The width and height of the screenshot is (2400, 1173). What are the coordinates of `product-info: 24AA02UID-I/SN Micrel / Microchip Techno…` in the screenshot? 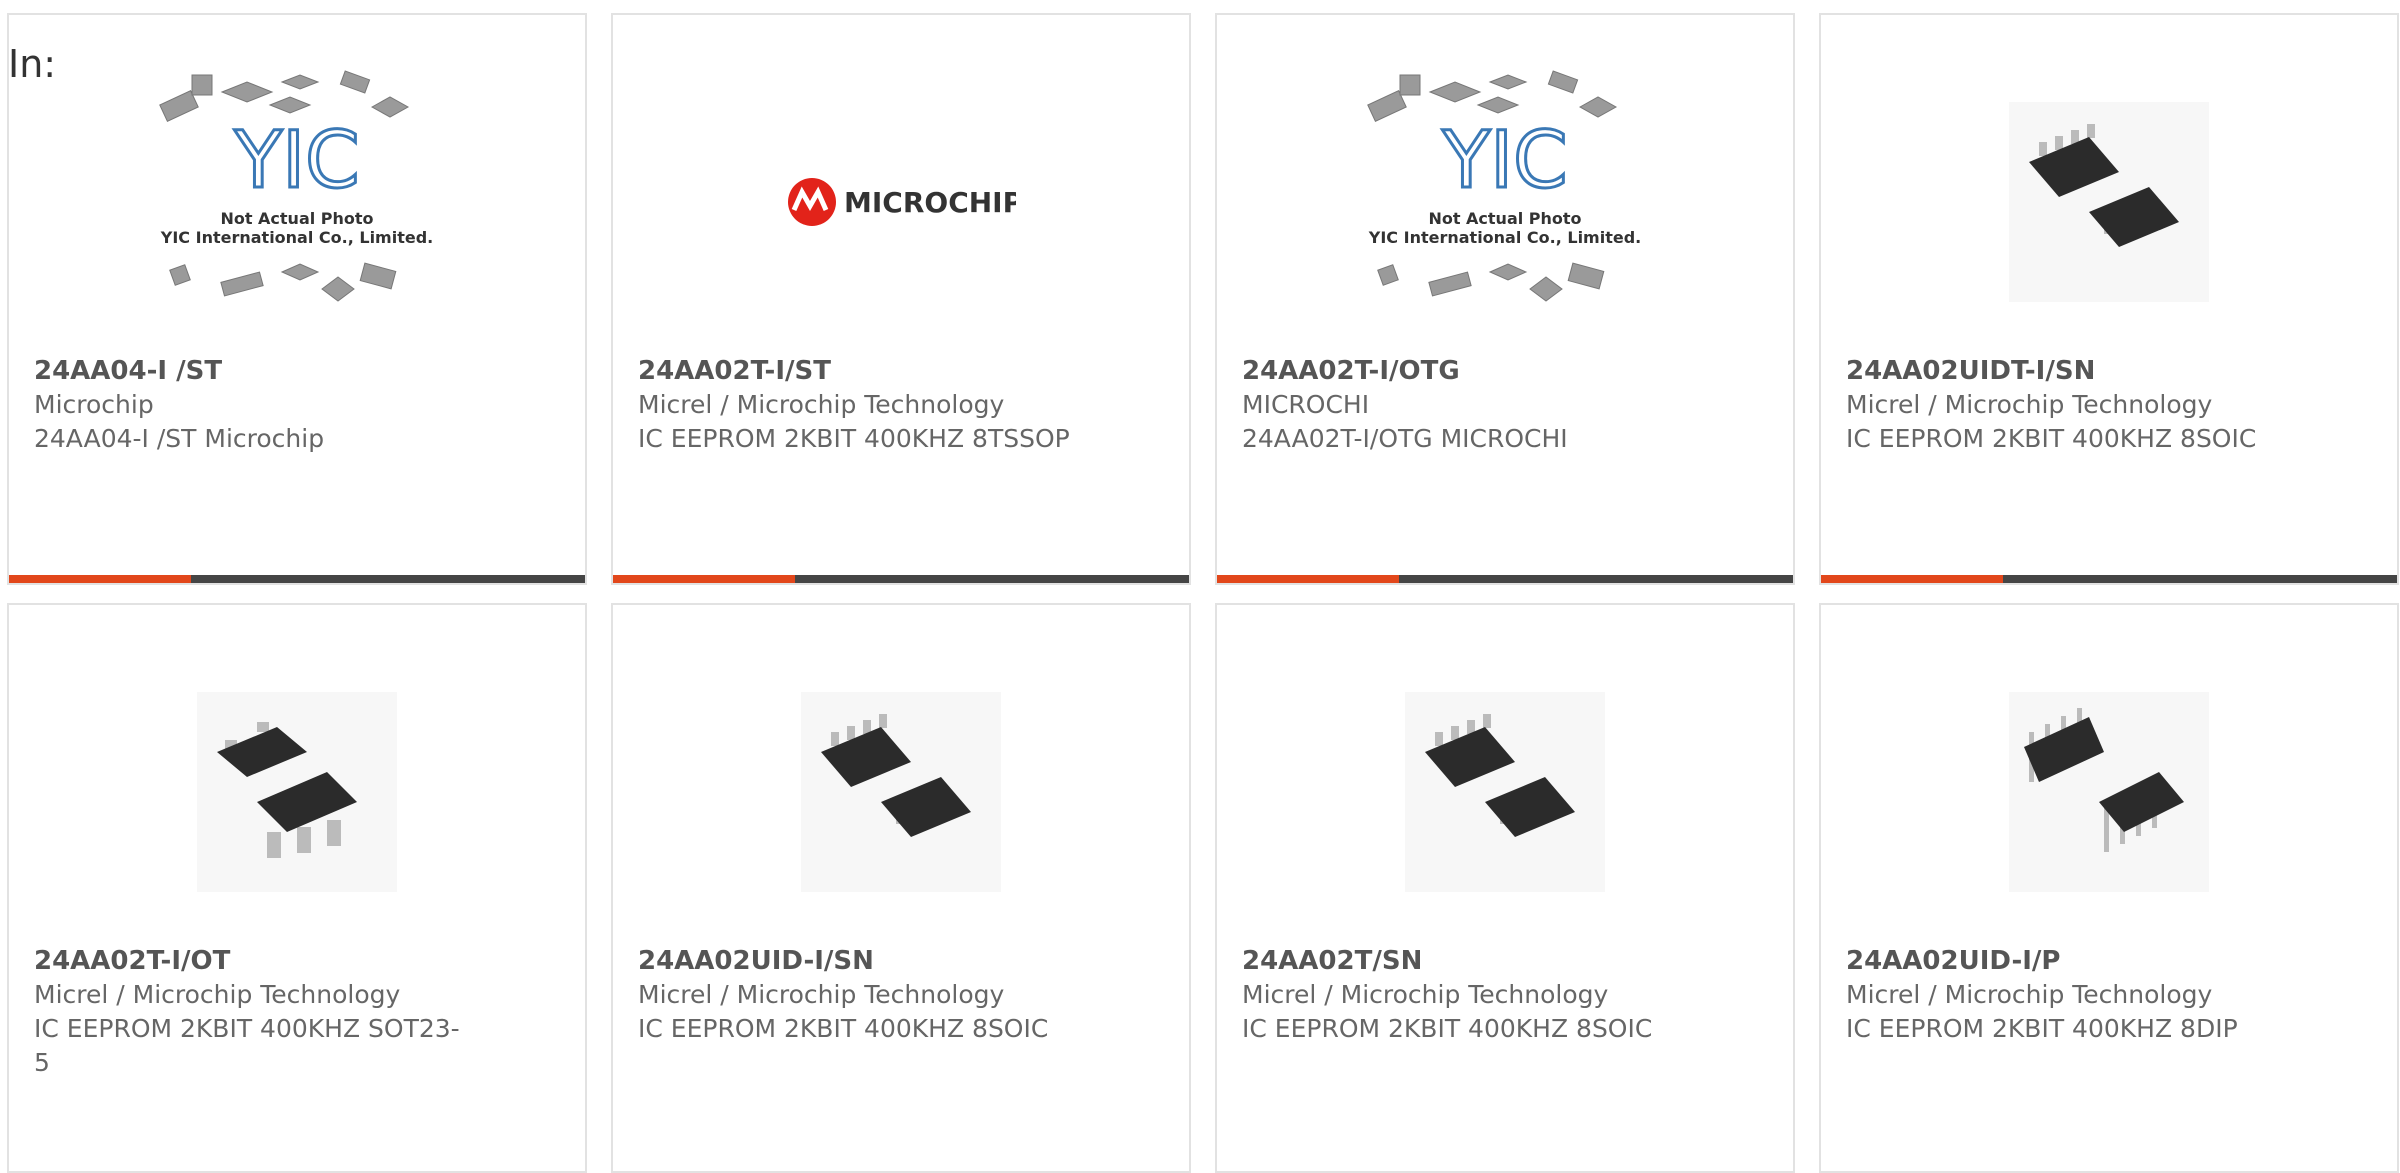 It's located at (903, 995).